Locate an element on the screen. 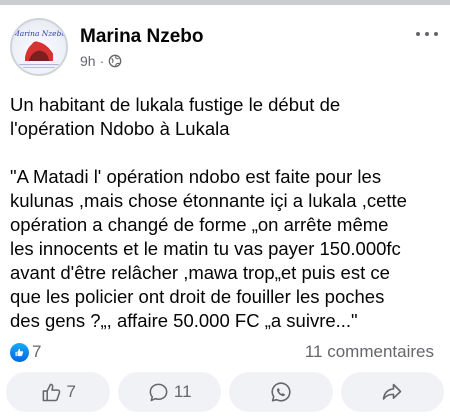 The height and width of the screenshot is (419, 450). action-bar: 7 11 is located at coordinates (225, 392).